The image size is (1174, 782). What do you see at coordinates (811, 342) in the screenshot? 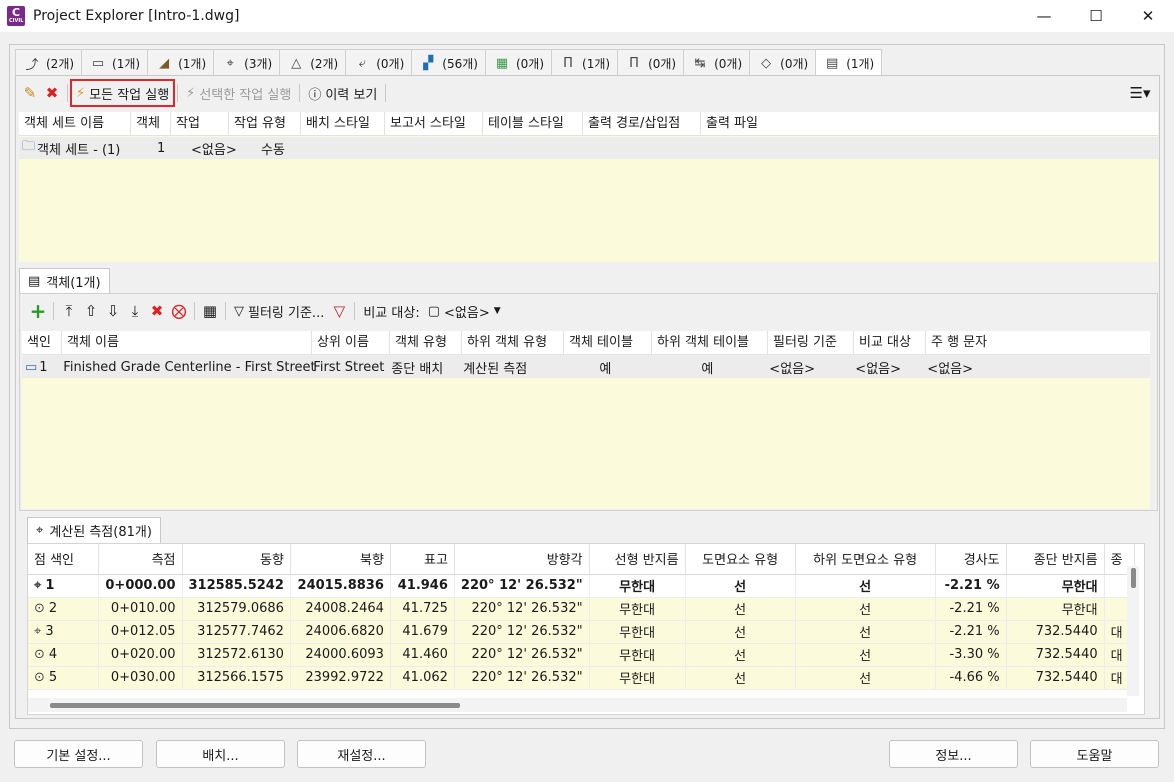
I see `col-filter: 필터링 기준` at bounding box center [811, 342].